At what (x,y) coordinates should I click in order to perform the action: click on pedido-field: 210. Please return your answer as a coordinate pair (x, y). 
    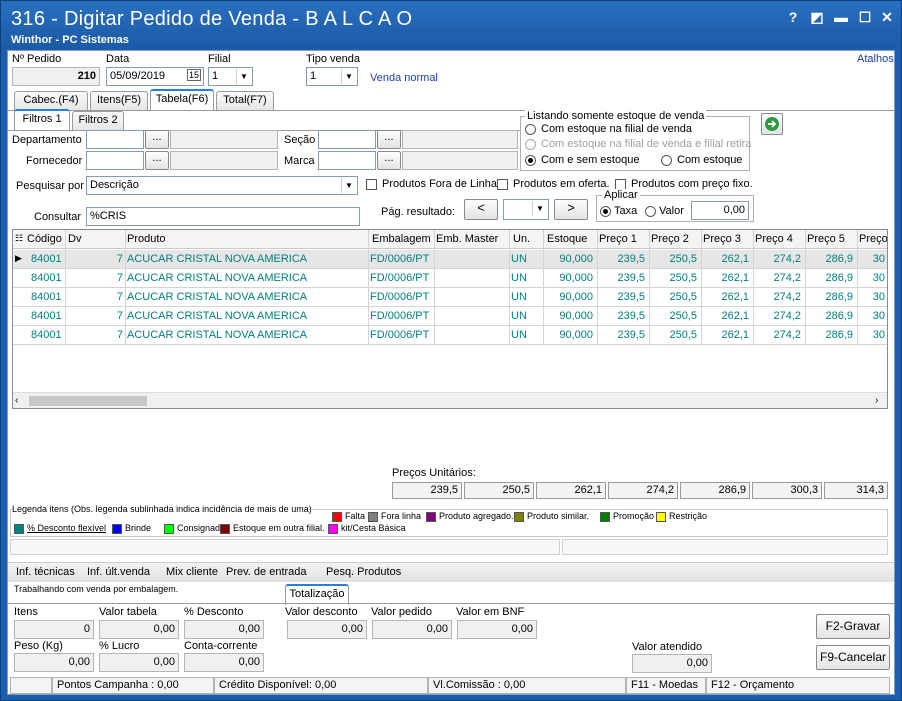
    Looking at the image, I should click on (56, 76).